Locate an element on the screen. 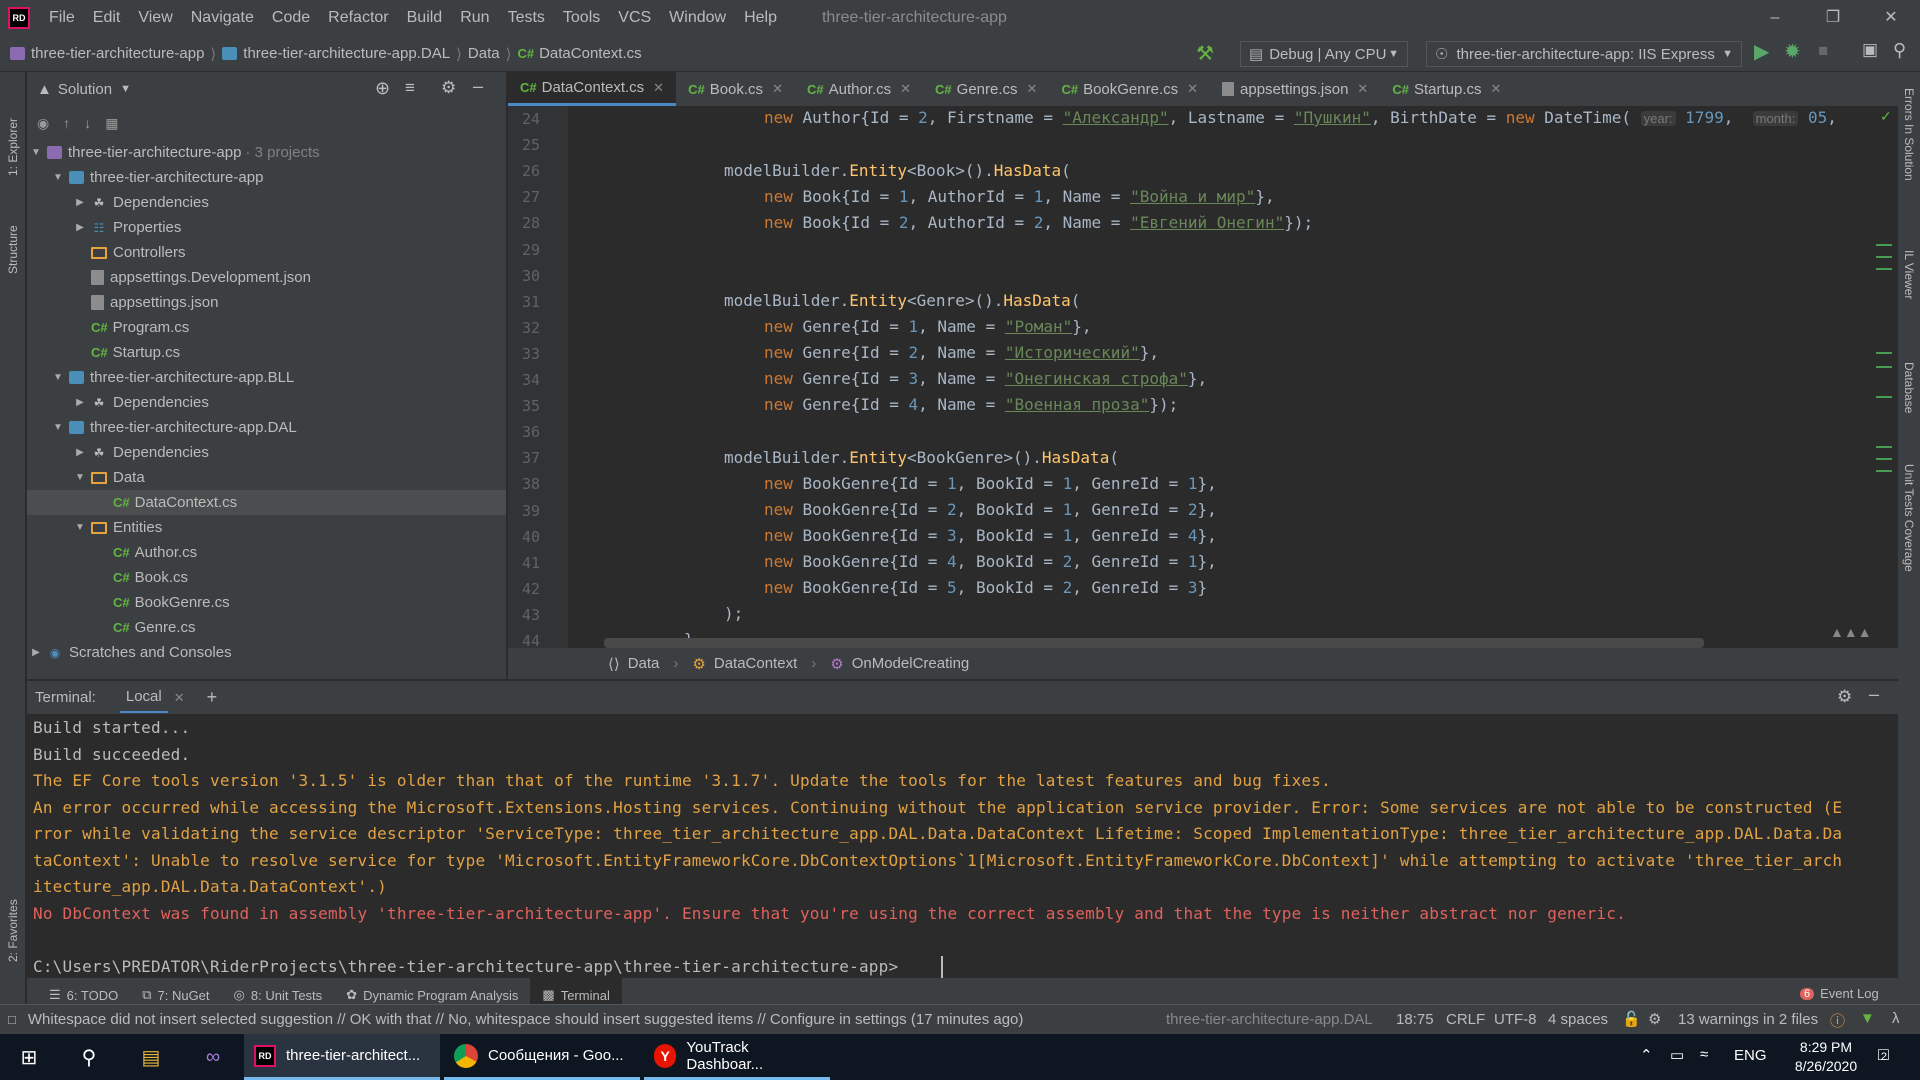  expand-icon: ↑ is located at coordinates (66, 123).